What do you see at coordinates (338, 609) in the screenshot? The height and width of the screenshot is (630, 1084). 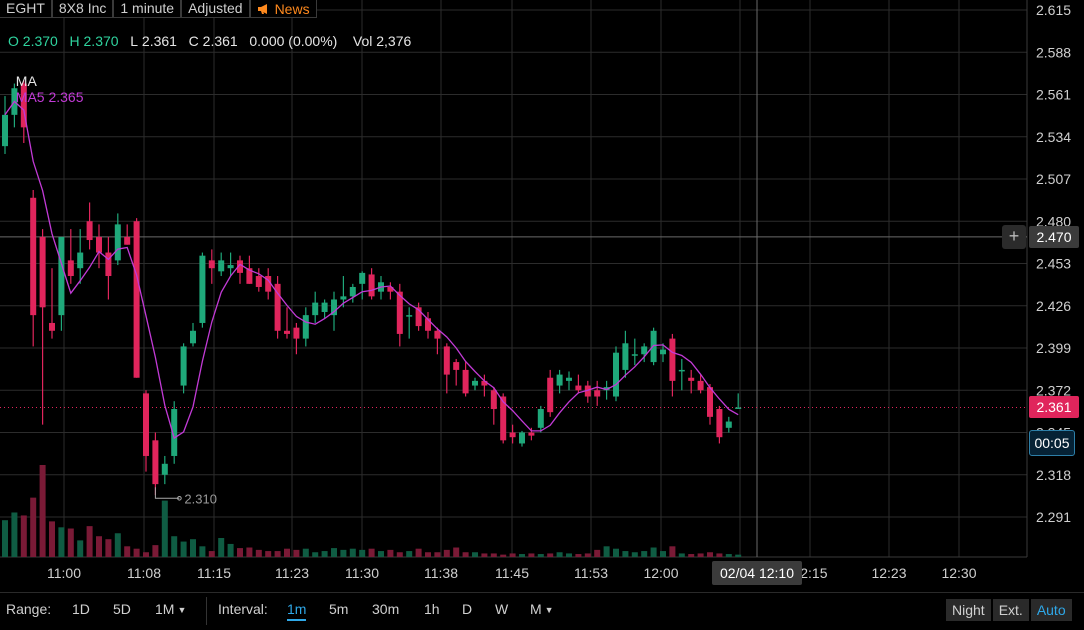 I see `interval-5m: 5m` at bounding box center [338, 609].